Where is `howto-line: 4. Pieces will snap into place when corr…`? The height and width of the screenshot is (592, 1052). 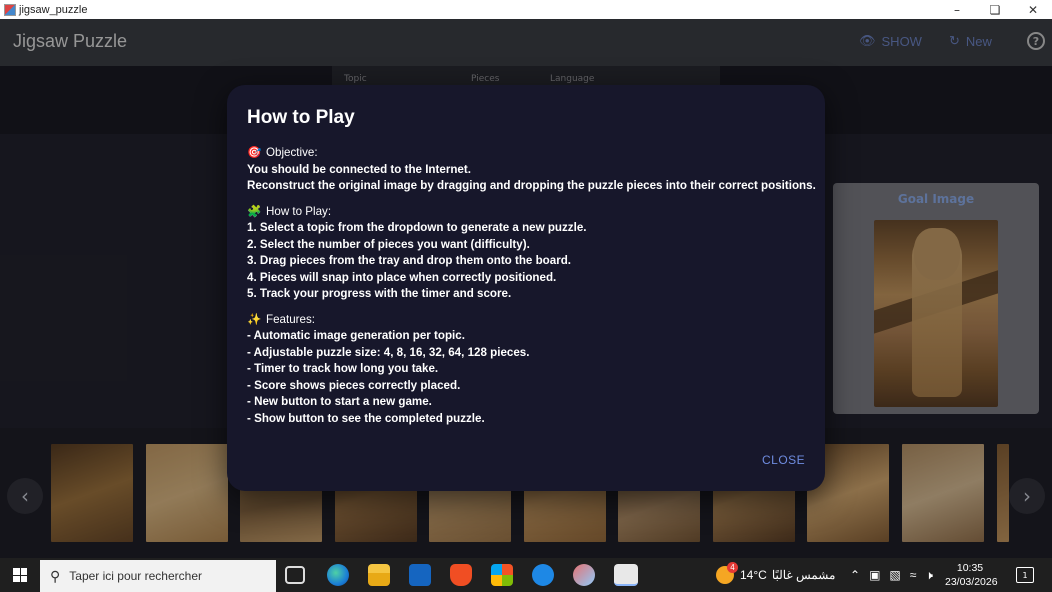 howto-line: 4. Pieces will snap into place when corr… is located at coordinates (402, 277).